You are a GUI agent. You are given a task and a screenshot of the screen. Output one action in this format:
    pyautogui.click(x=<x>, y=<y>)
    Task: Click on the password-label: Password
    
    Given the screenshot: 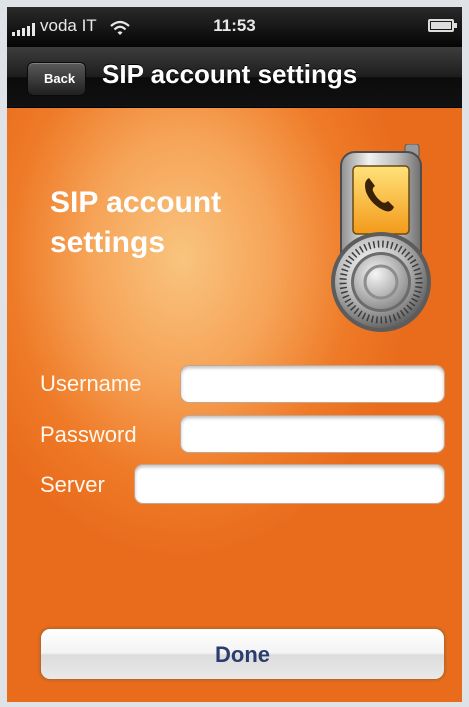 What is the action you would take?
    pyautogui.click(x=88, y=434)
    